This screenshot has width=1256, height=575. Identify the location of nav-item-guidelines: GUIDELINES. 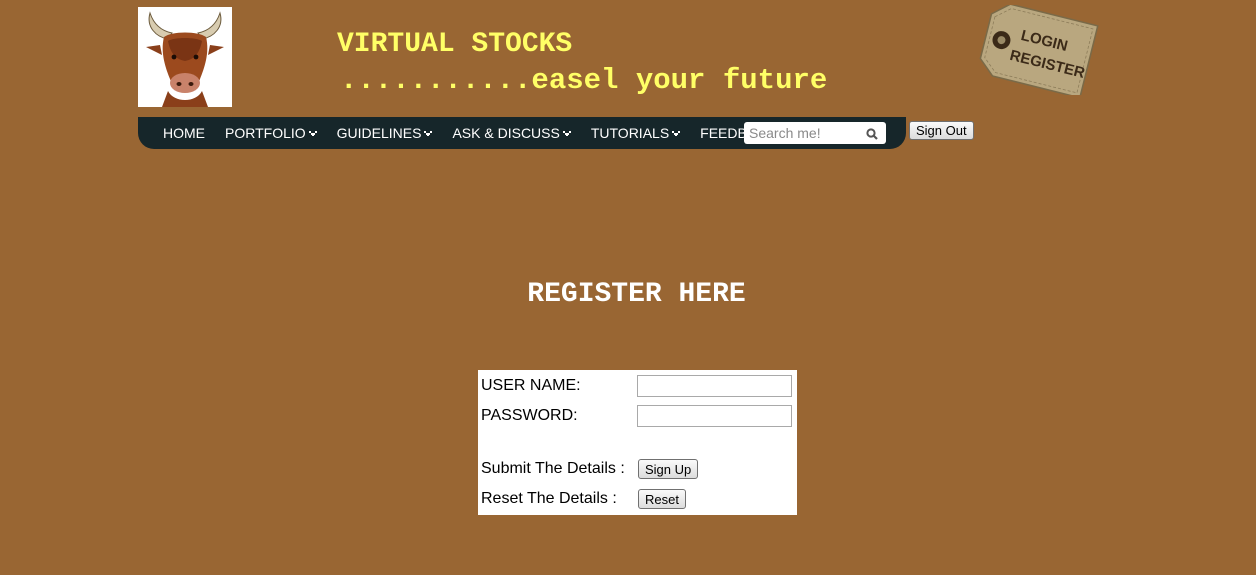
(385, 133).